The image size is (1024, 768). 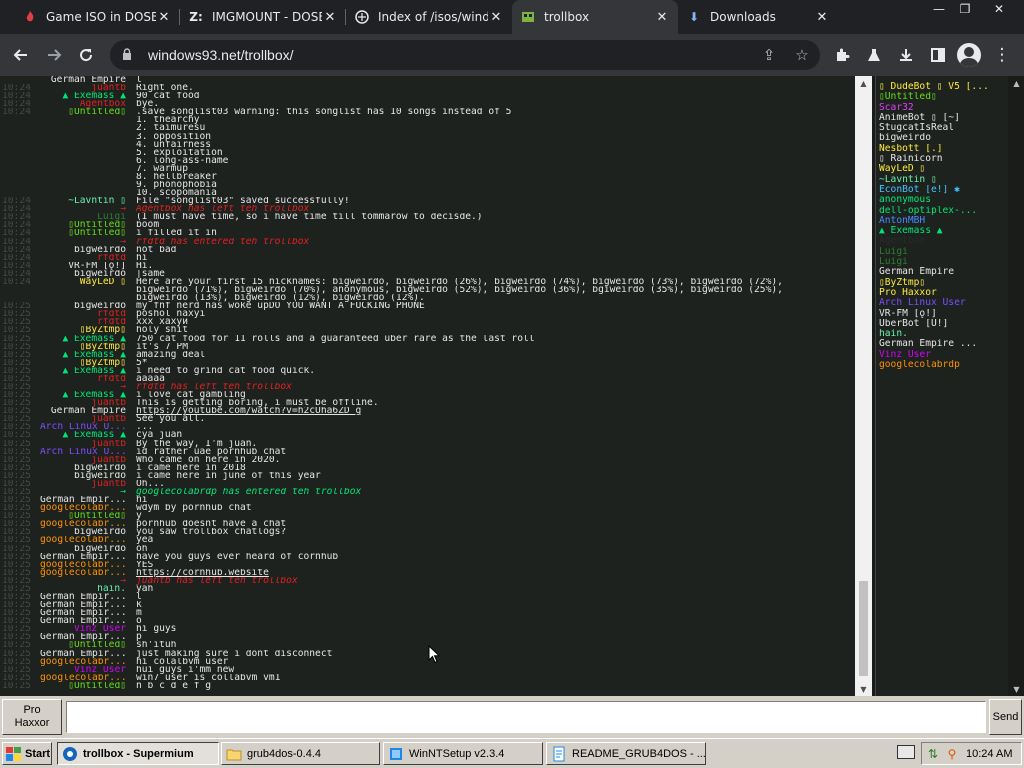 What do you see at coordinates (97, 17) in the screenshot?
I see `tab-game-iso: Game ISO in DOSBo ✕` at bounding box center [97, 17].